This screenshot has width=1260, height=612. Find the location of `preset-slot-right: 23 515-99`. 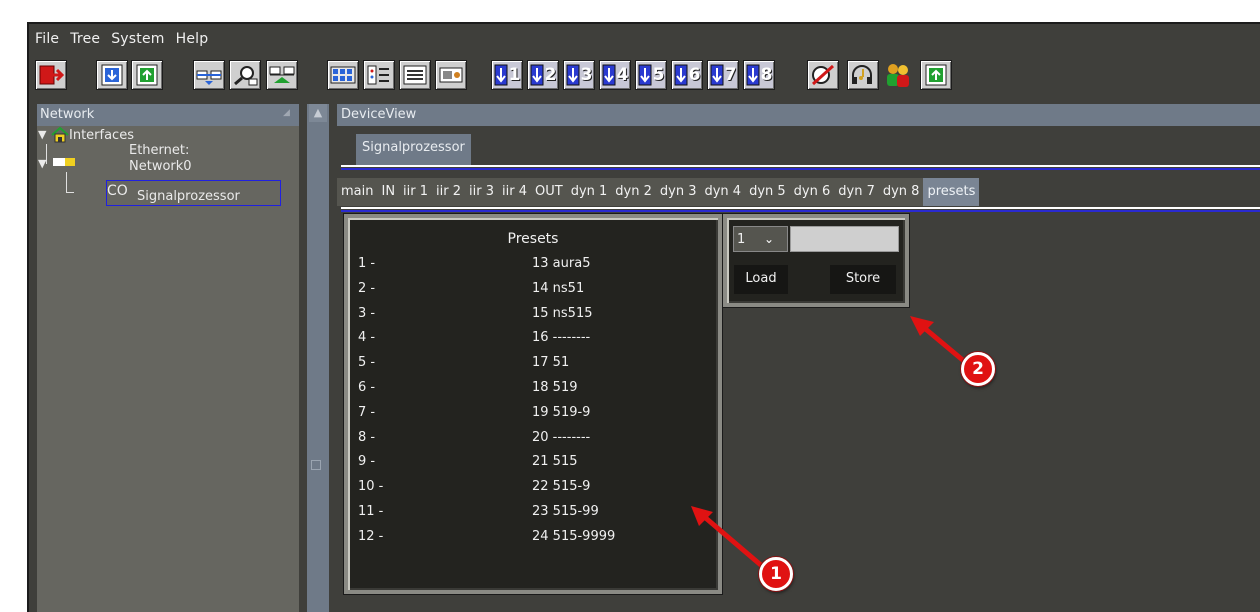

preset-slot-right: 23 515-99 is located at coordinates (565, 511).